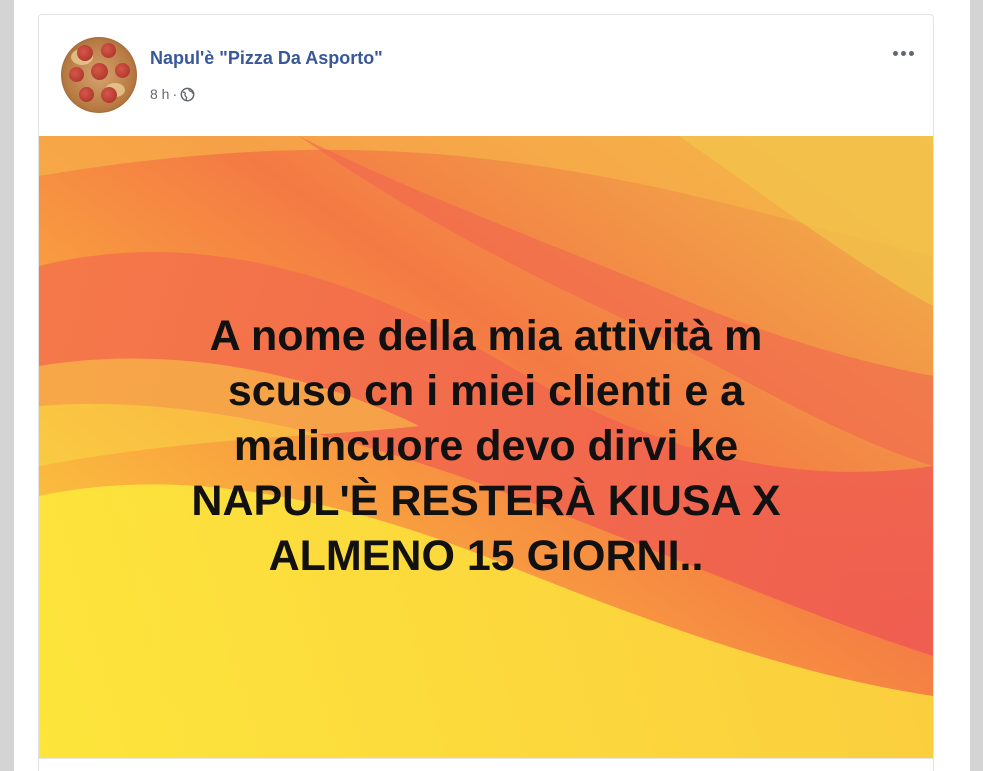 The width and height of the screenshot is (983, 771). Describe the element at coordinates (486, 555) in the screenshot. I see `banner-line-5: ALMENO 15 GIORNI..` at that location.